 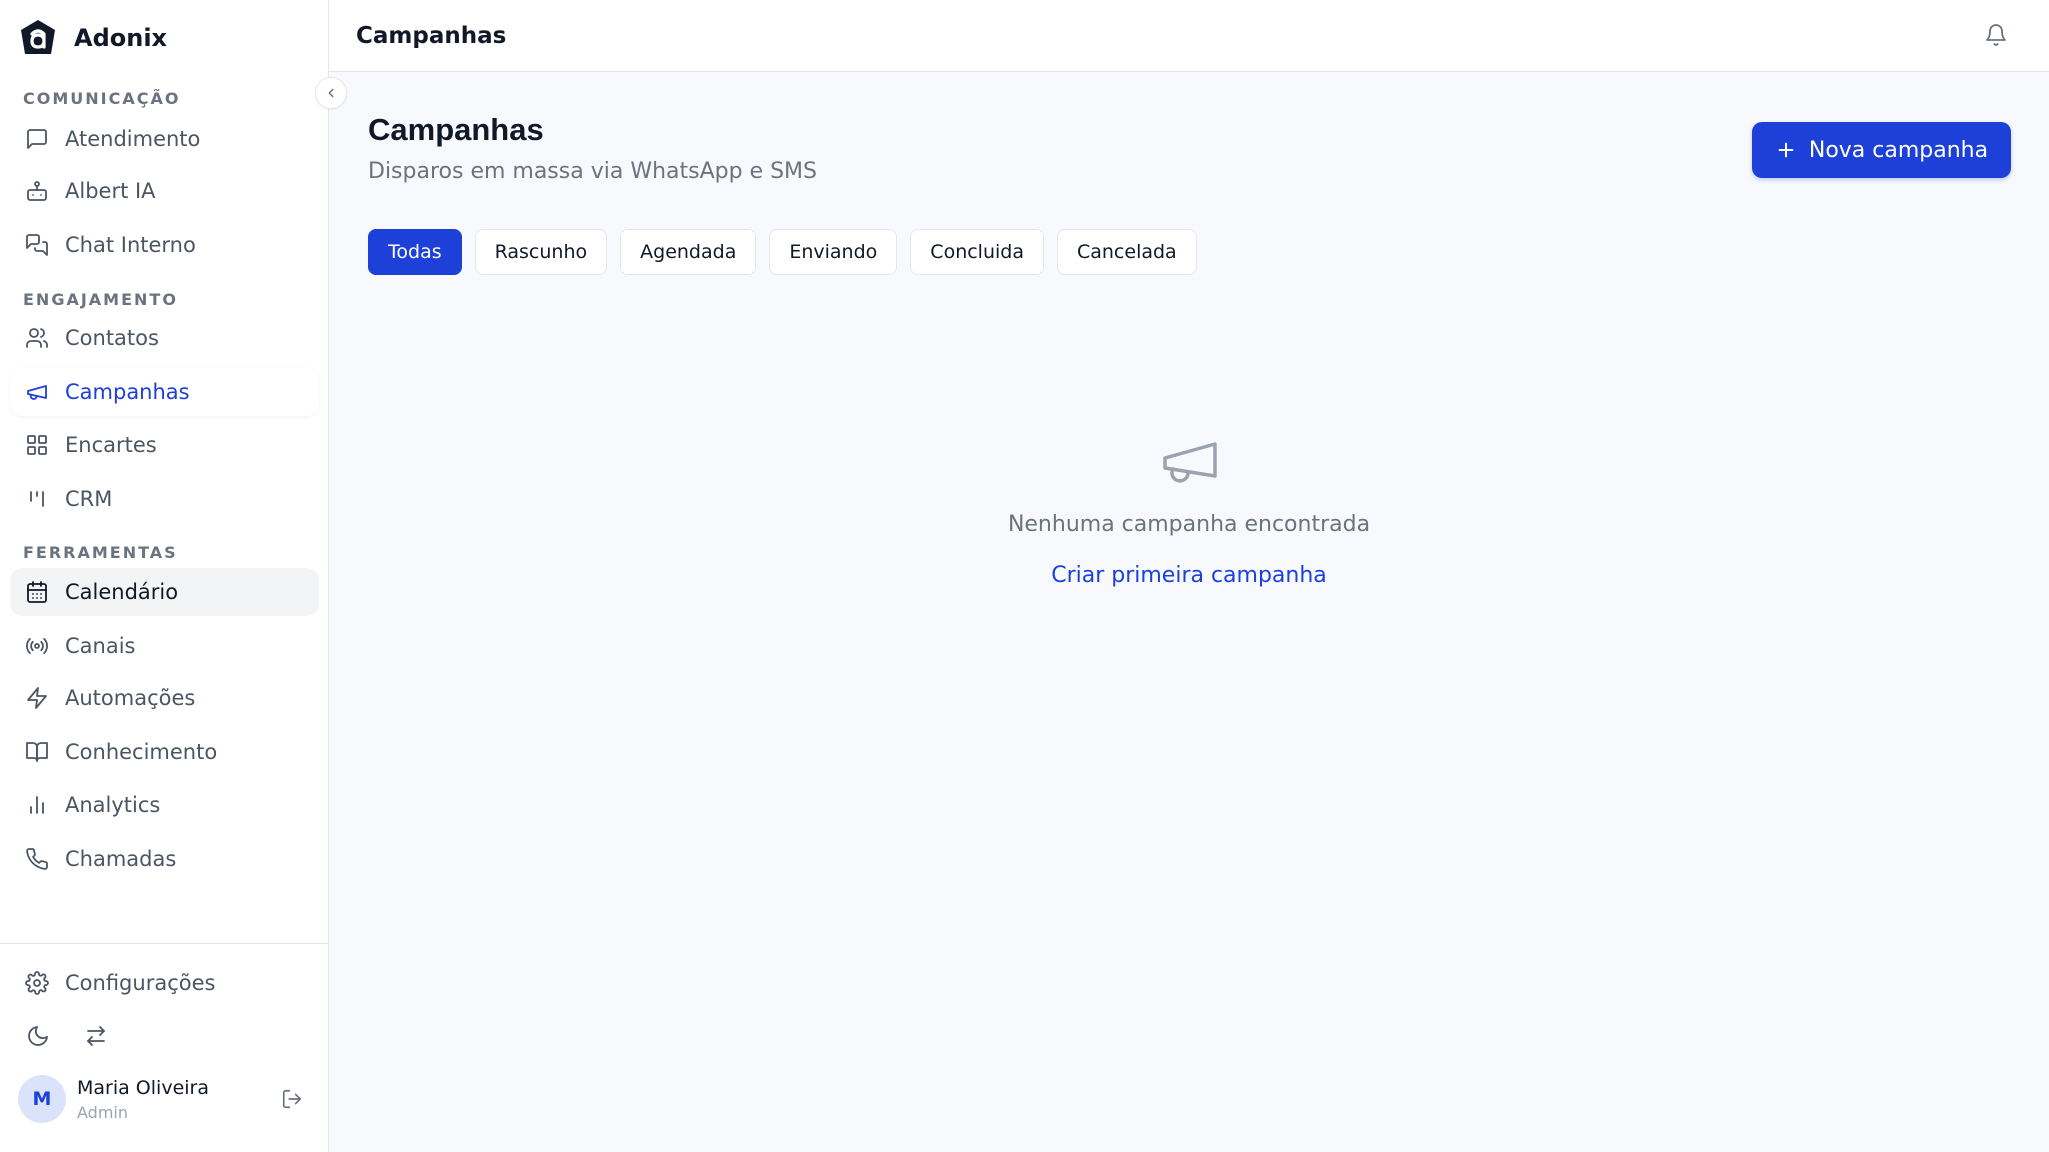 I want to click on phone-icon, so click(x=37, y=859).